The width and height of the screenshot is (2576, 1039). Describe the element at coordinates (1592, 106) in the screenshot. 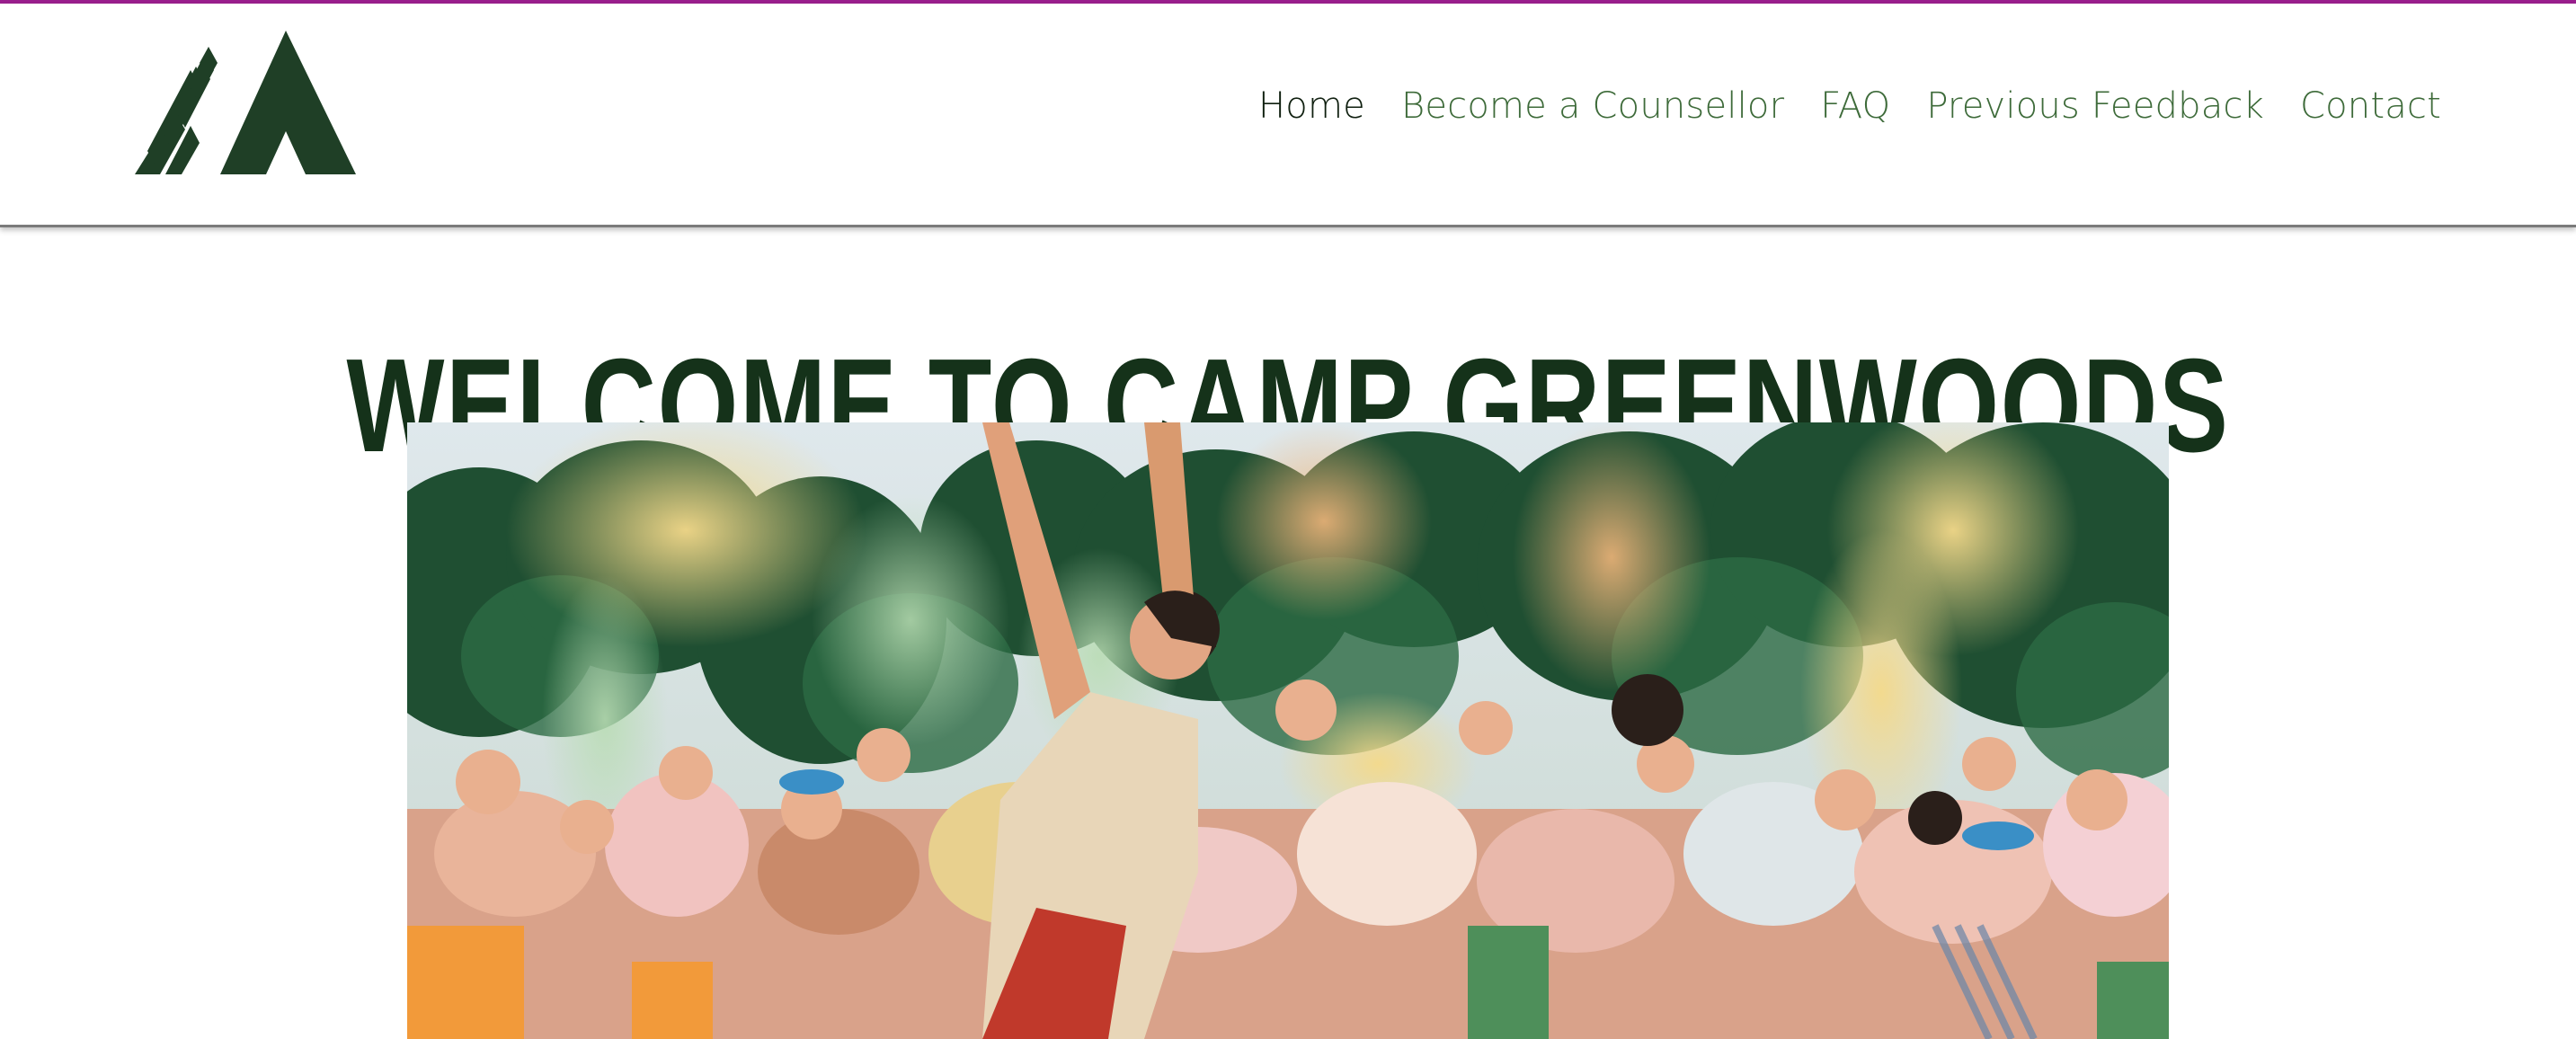

I see `nav-become-counsellor: Become a Counsellor` at that location.